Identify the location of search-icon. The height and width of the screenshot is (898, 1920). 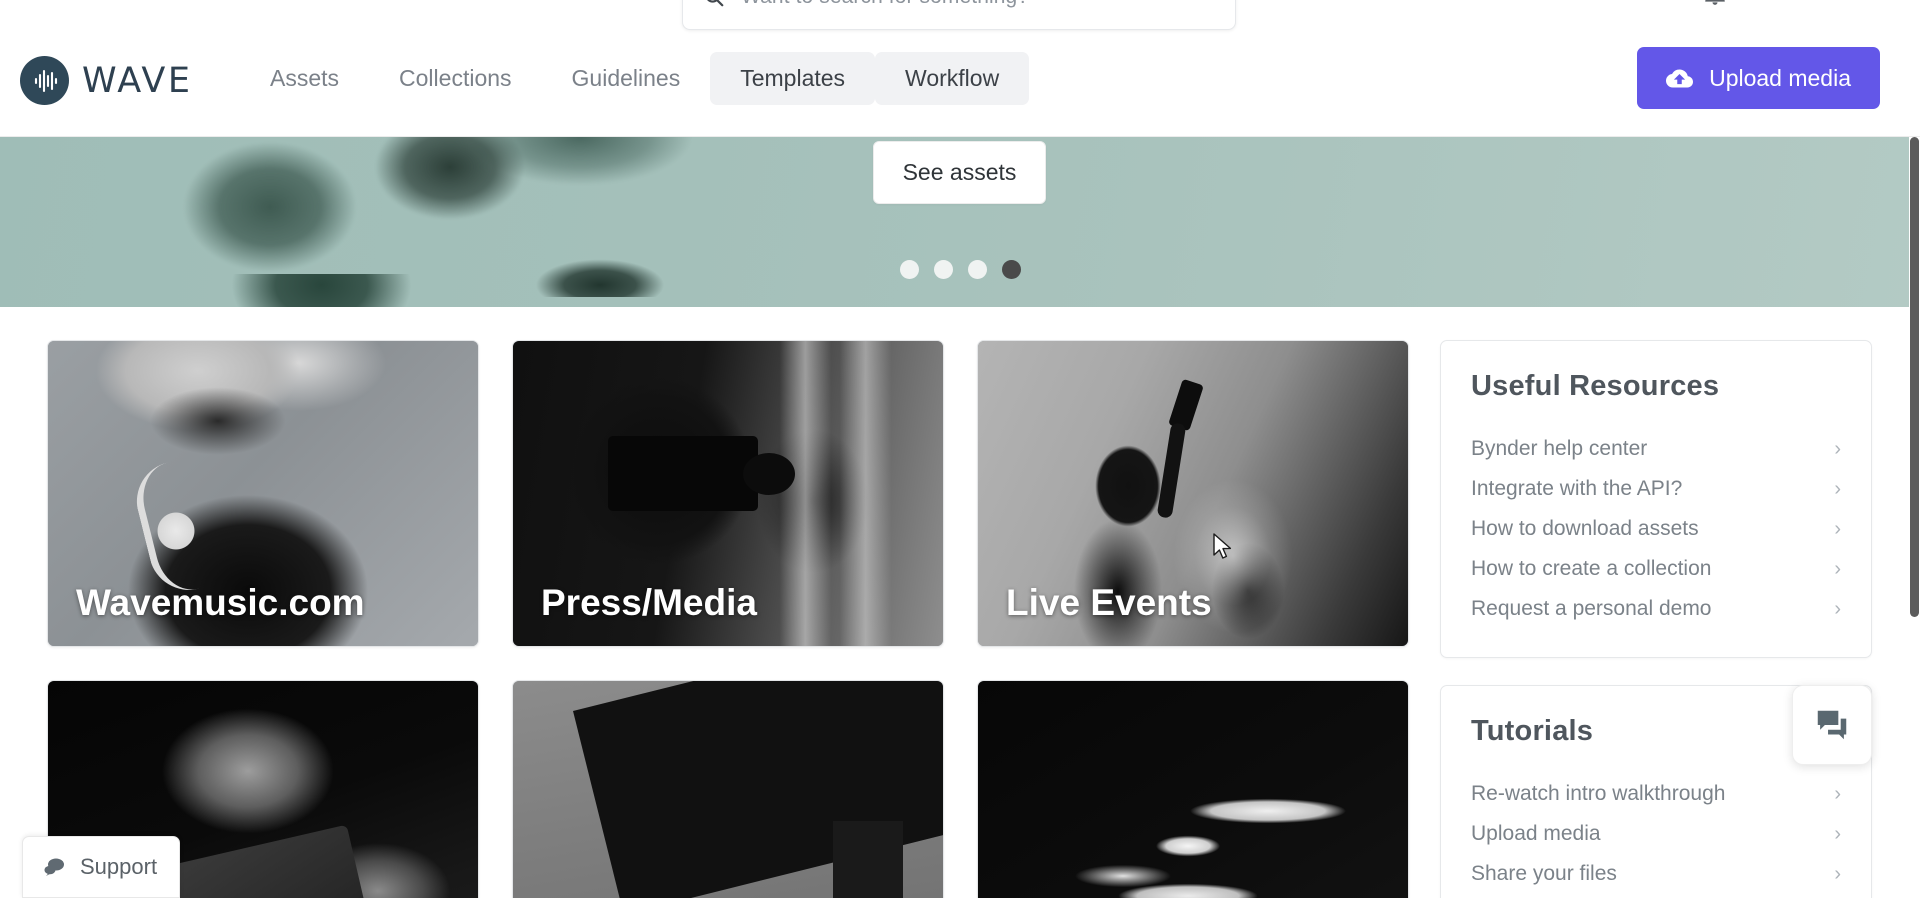
(714, 4).